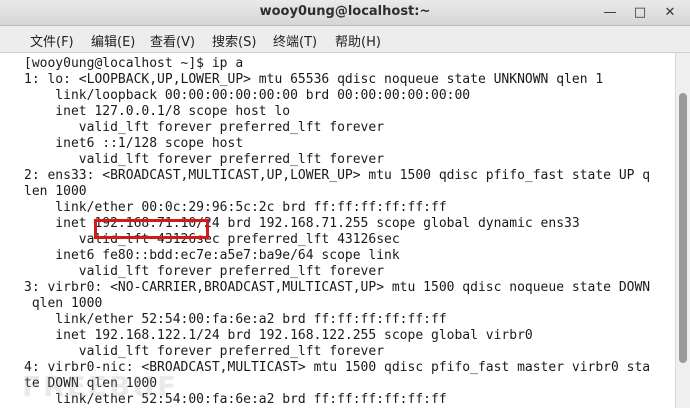 This screenshot has width=690, height=408. Describe the element at coordinates (670, 12) in the screenshot. I see `close-button: ✕` at that location.